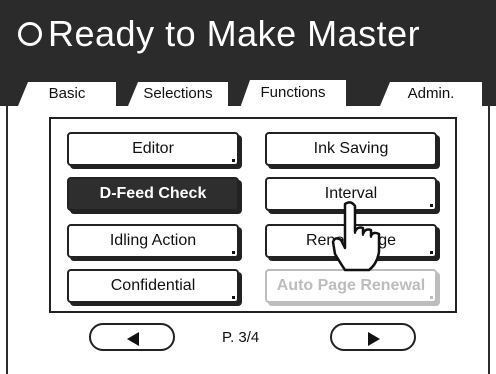 This screenshot has height=374, width=496. I want to click on auto-page-renewal-label: Auto Page Renewal, so click(351, 285).